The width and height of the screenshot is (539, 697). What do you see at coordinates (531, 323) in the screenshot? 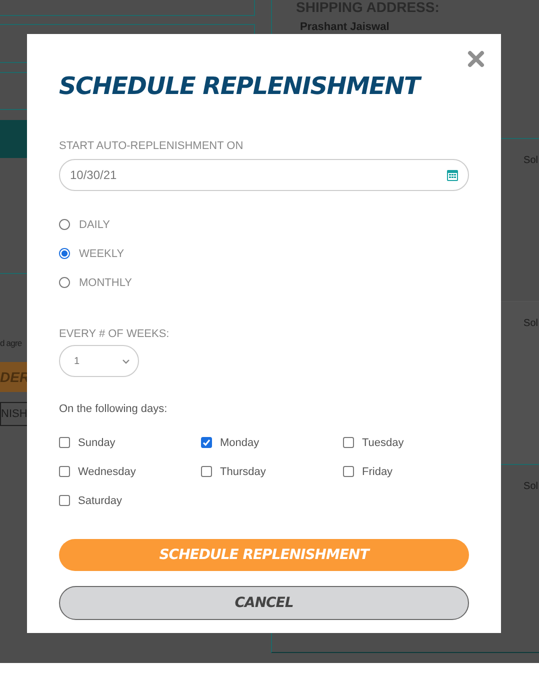
I see `item-label: Sol` at bounding box center [531, 323].